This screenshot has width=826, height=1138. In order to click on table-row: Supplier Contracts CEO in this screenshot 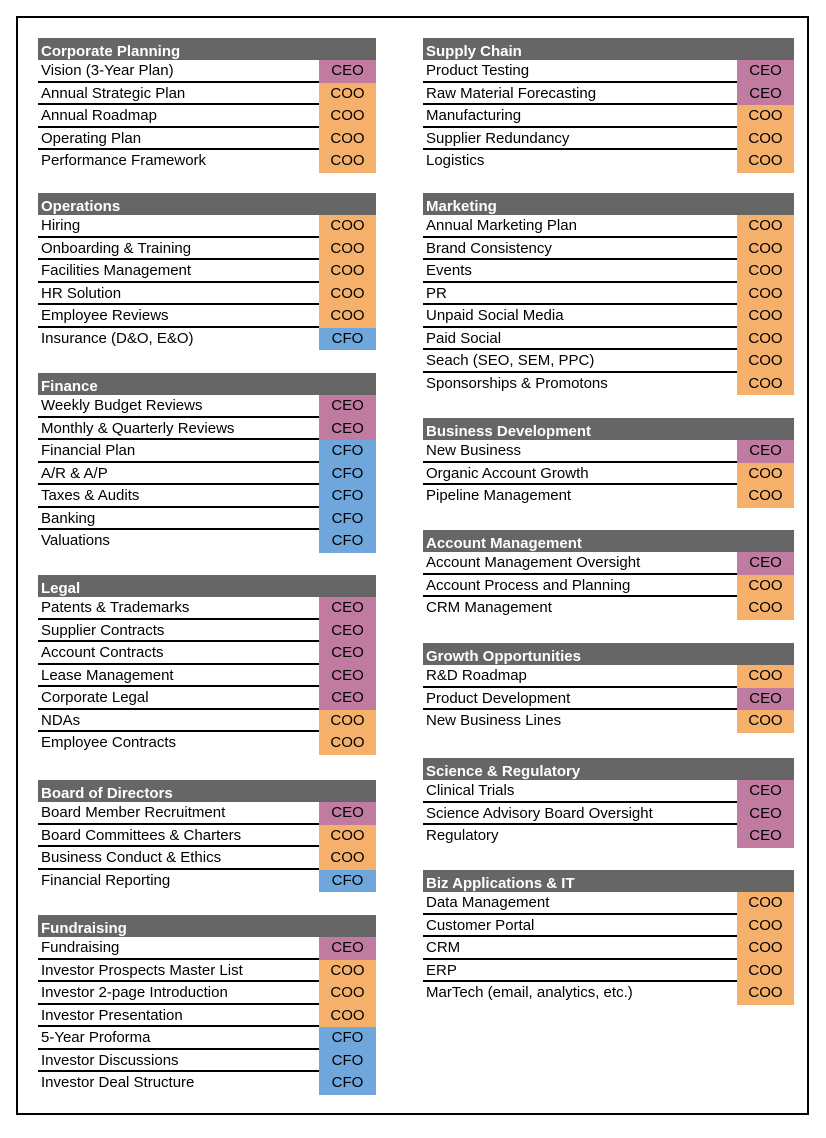, I will do `click(207, 630)`.